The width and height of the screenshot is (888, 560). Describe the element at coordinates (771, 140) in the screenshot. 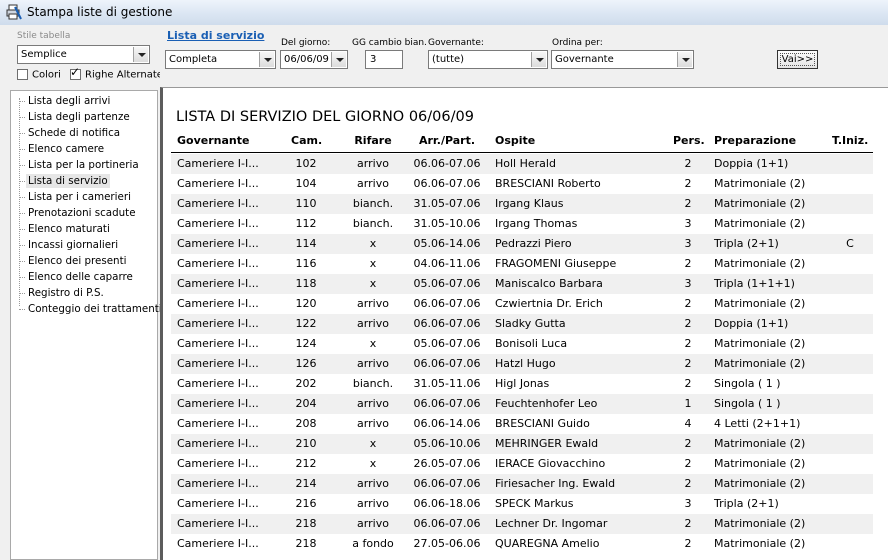

I see `col-preparazione-header: Preparazione` at that location.